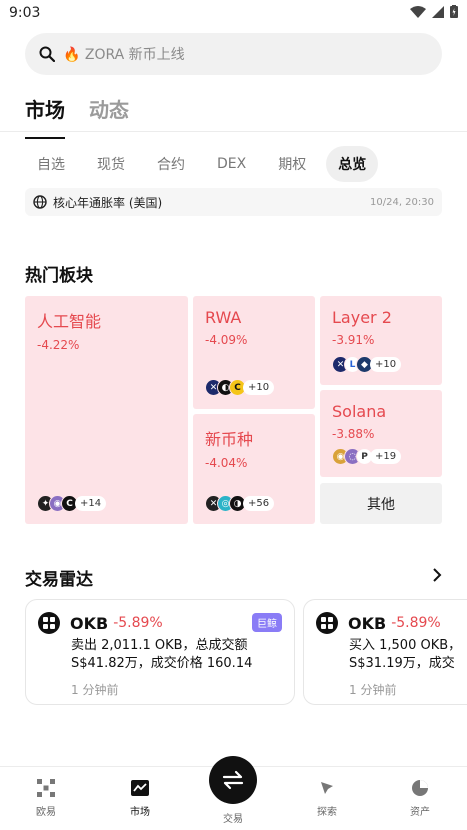 Image resolution: width=467 pixels, height=830 pixels. What do you see at coordinates (46, 812) in the screenshot?
I see `nav-label: 欧易` at bounding box center [46, 812].